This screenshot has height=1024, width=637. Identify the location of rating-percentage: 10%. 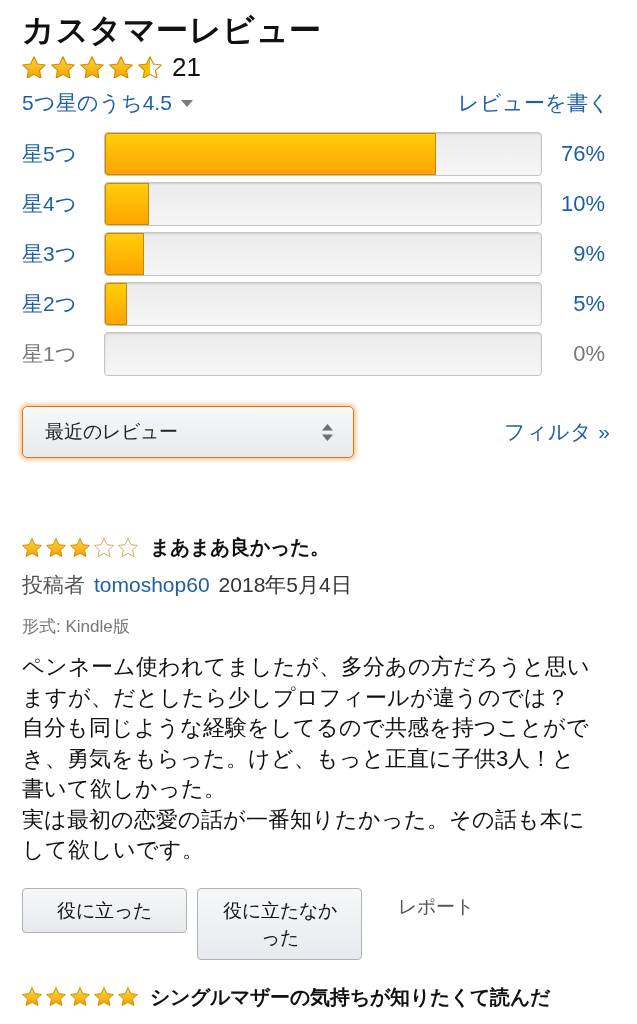
(582, 204).